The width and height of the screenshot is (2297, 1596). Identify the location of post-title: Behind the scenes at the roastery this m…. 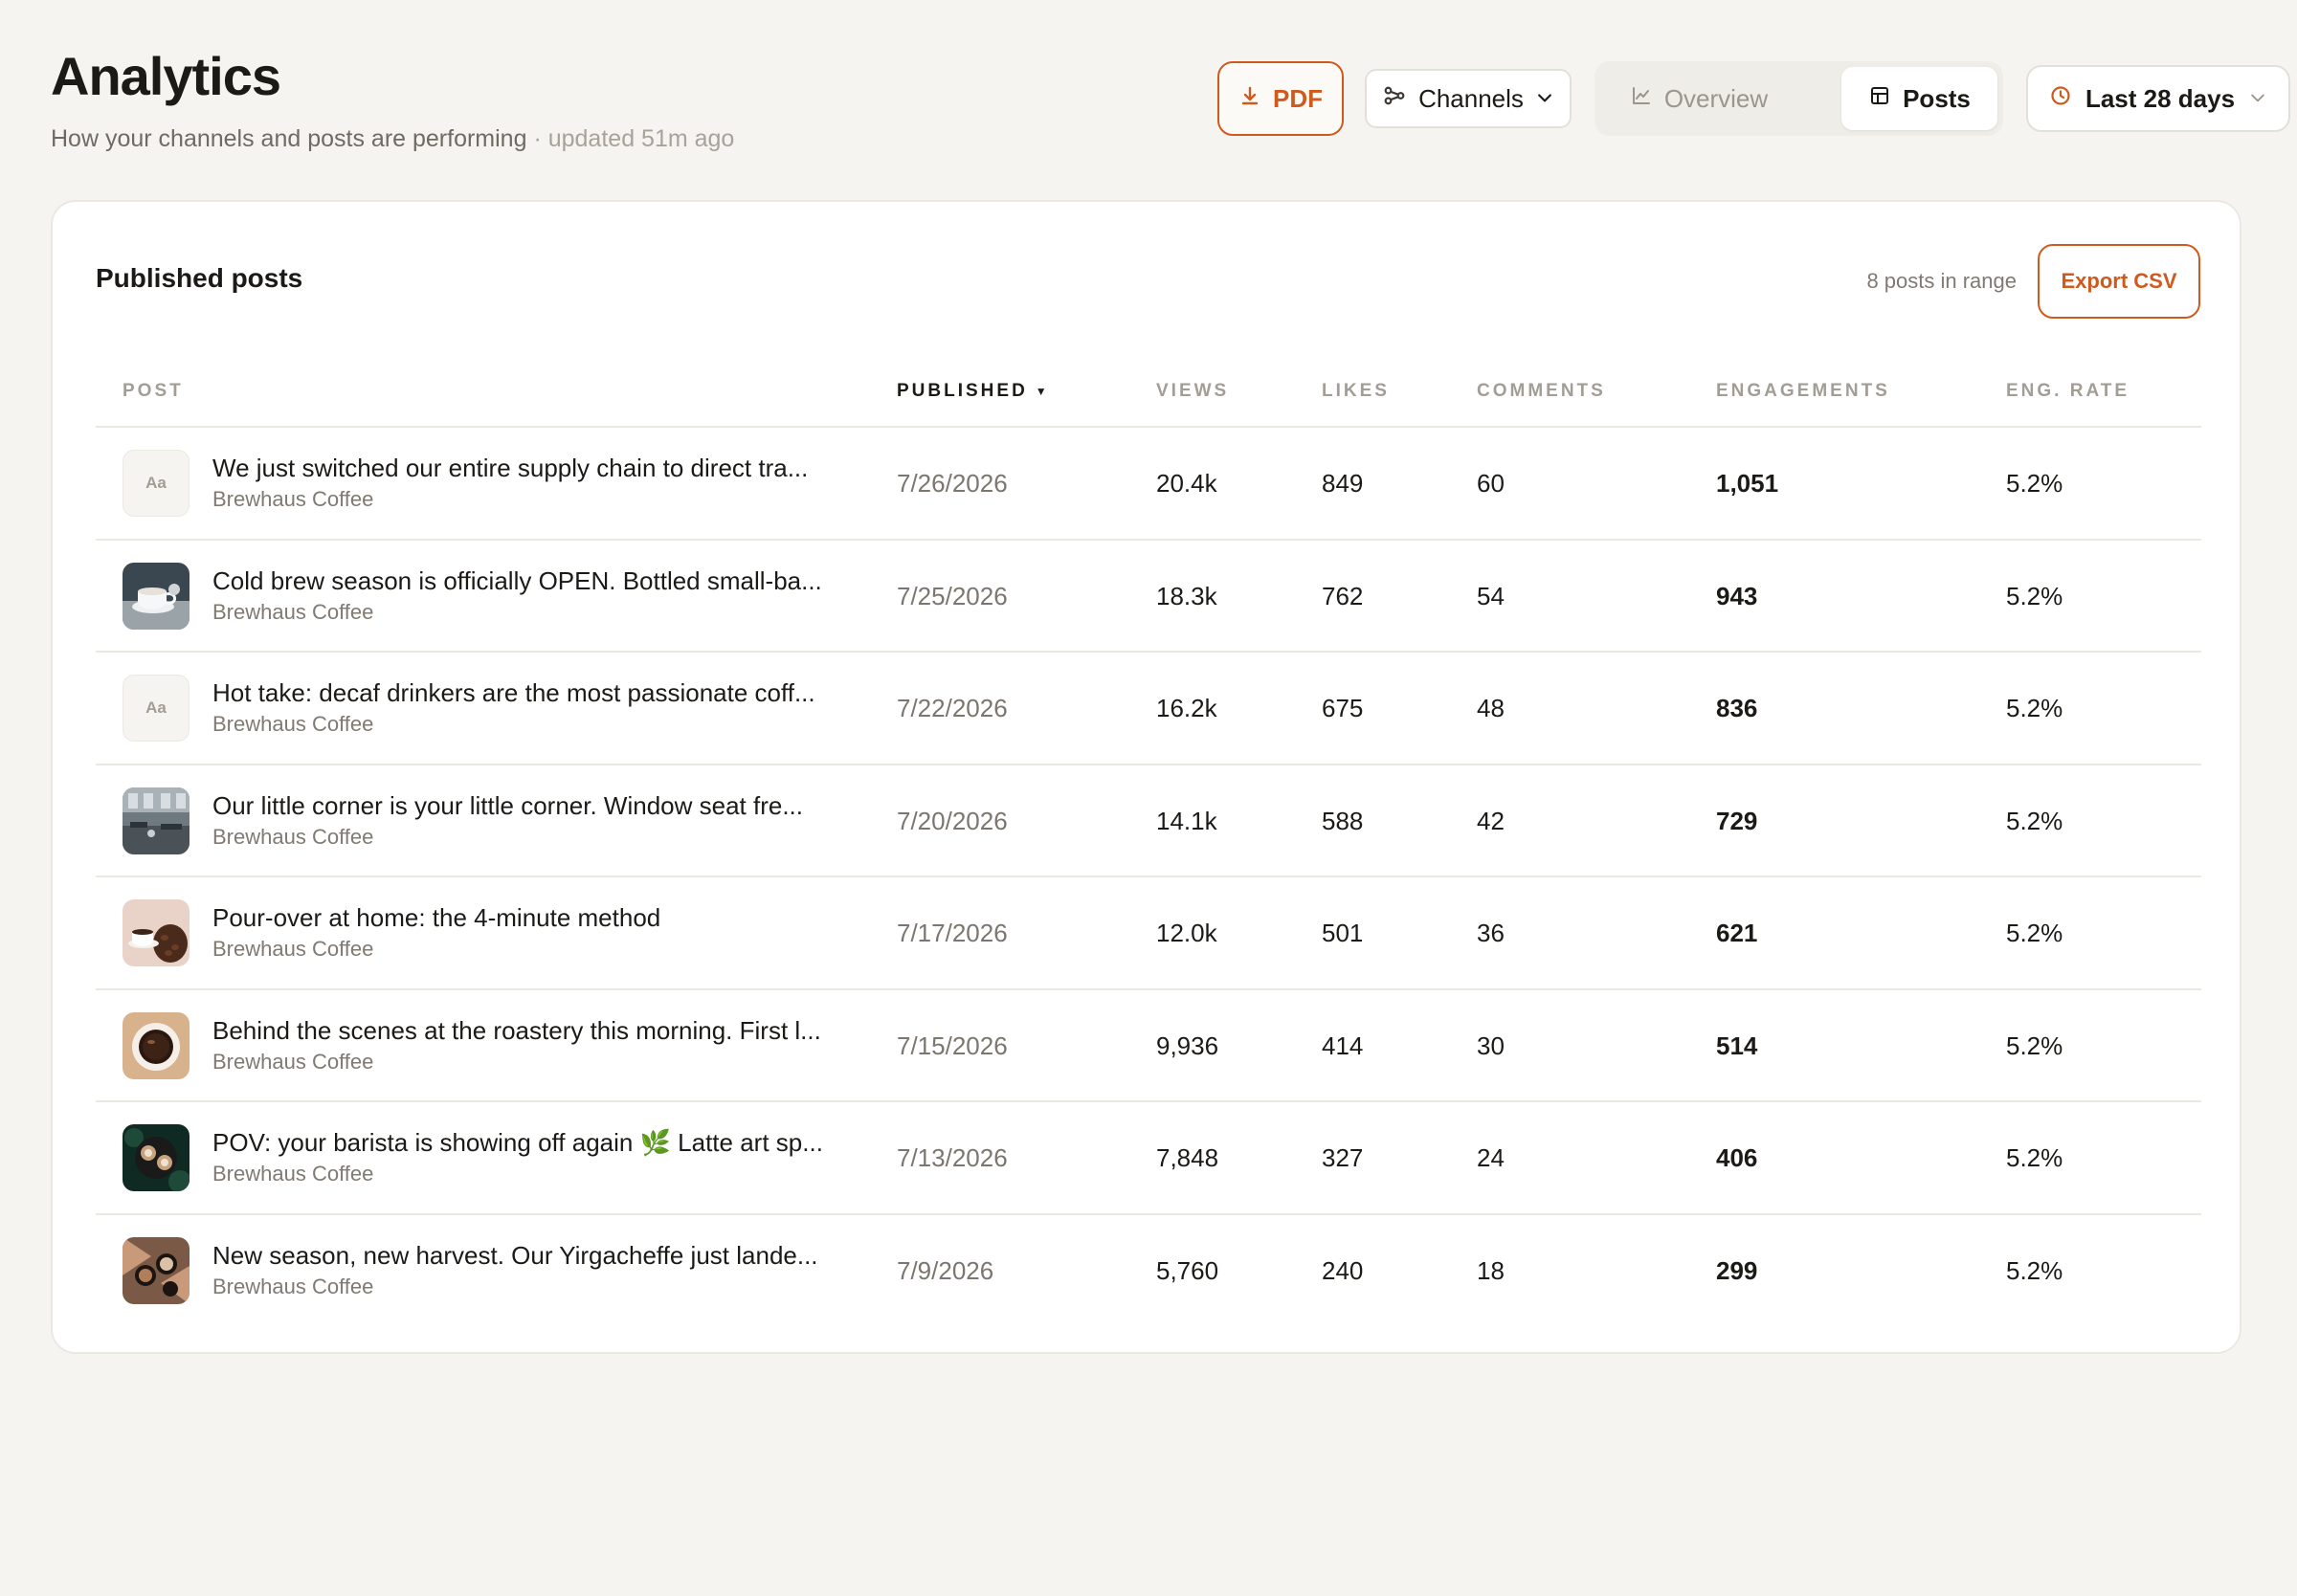
(523, 1031).